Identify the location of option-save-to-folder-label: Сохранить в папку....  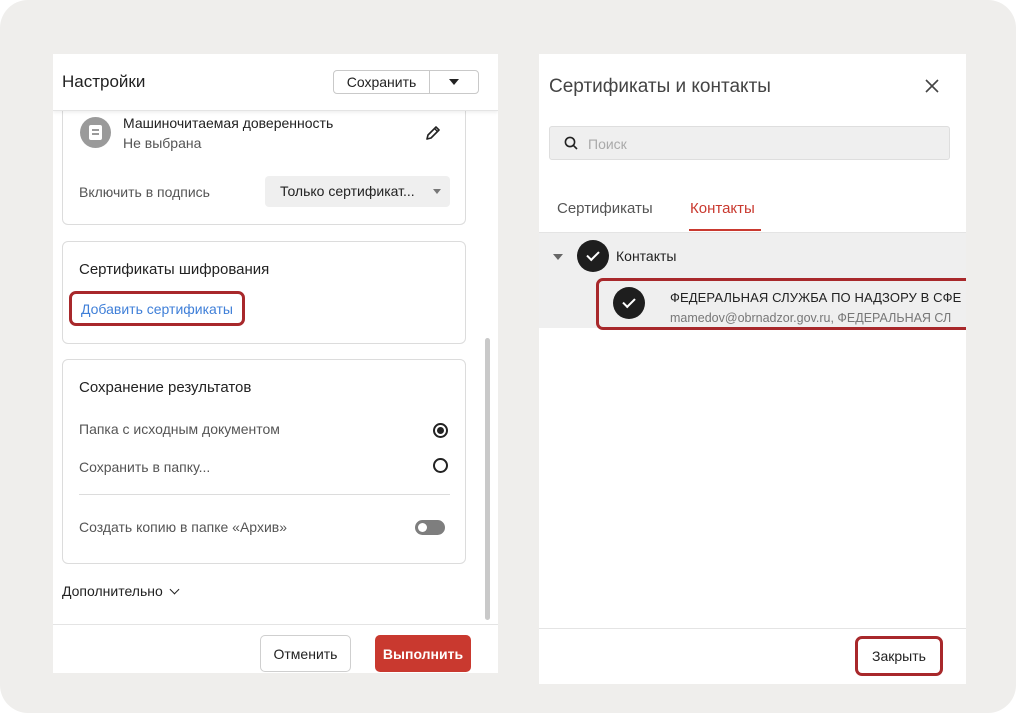
(145, 467).